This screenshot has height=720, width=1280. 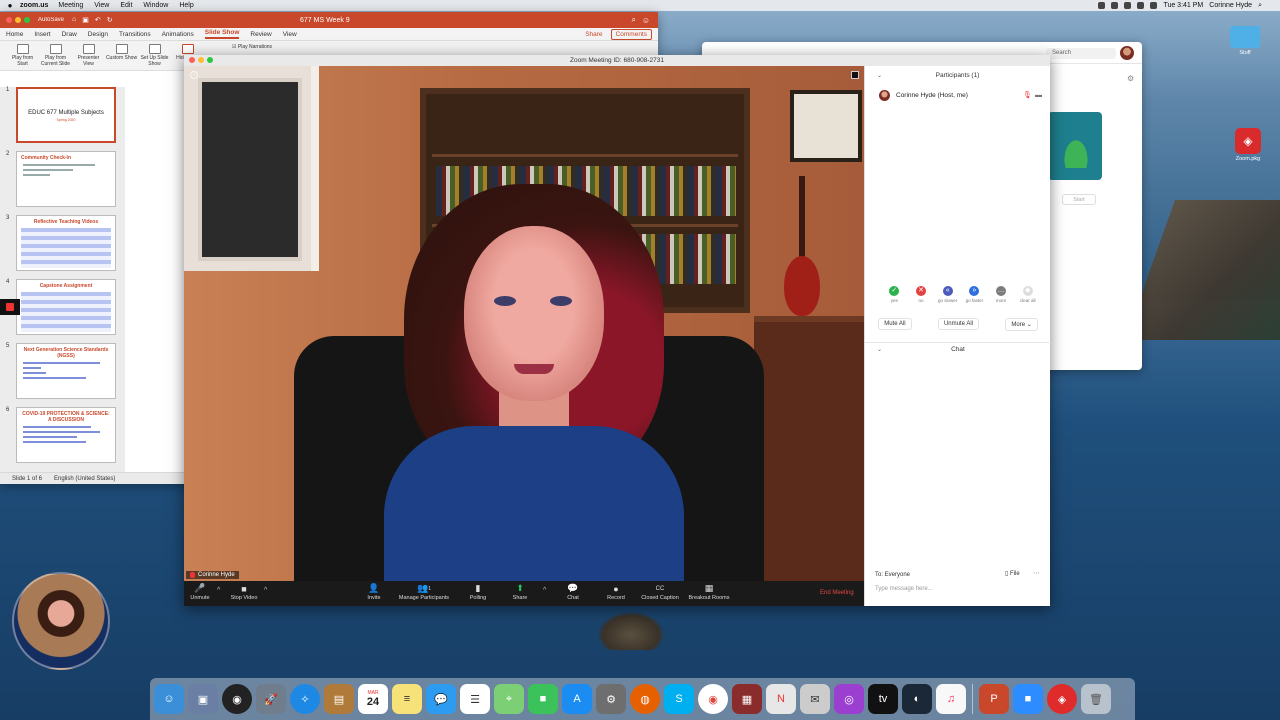 What do you see at coordinates (646, 20) in the screenshot?
I see `feedback-icon: ☺` at bounding box center [646, 20].